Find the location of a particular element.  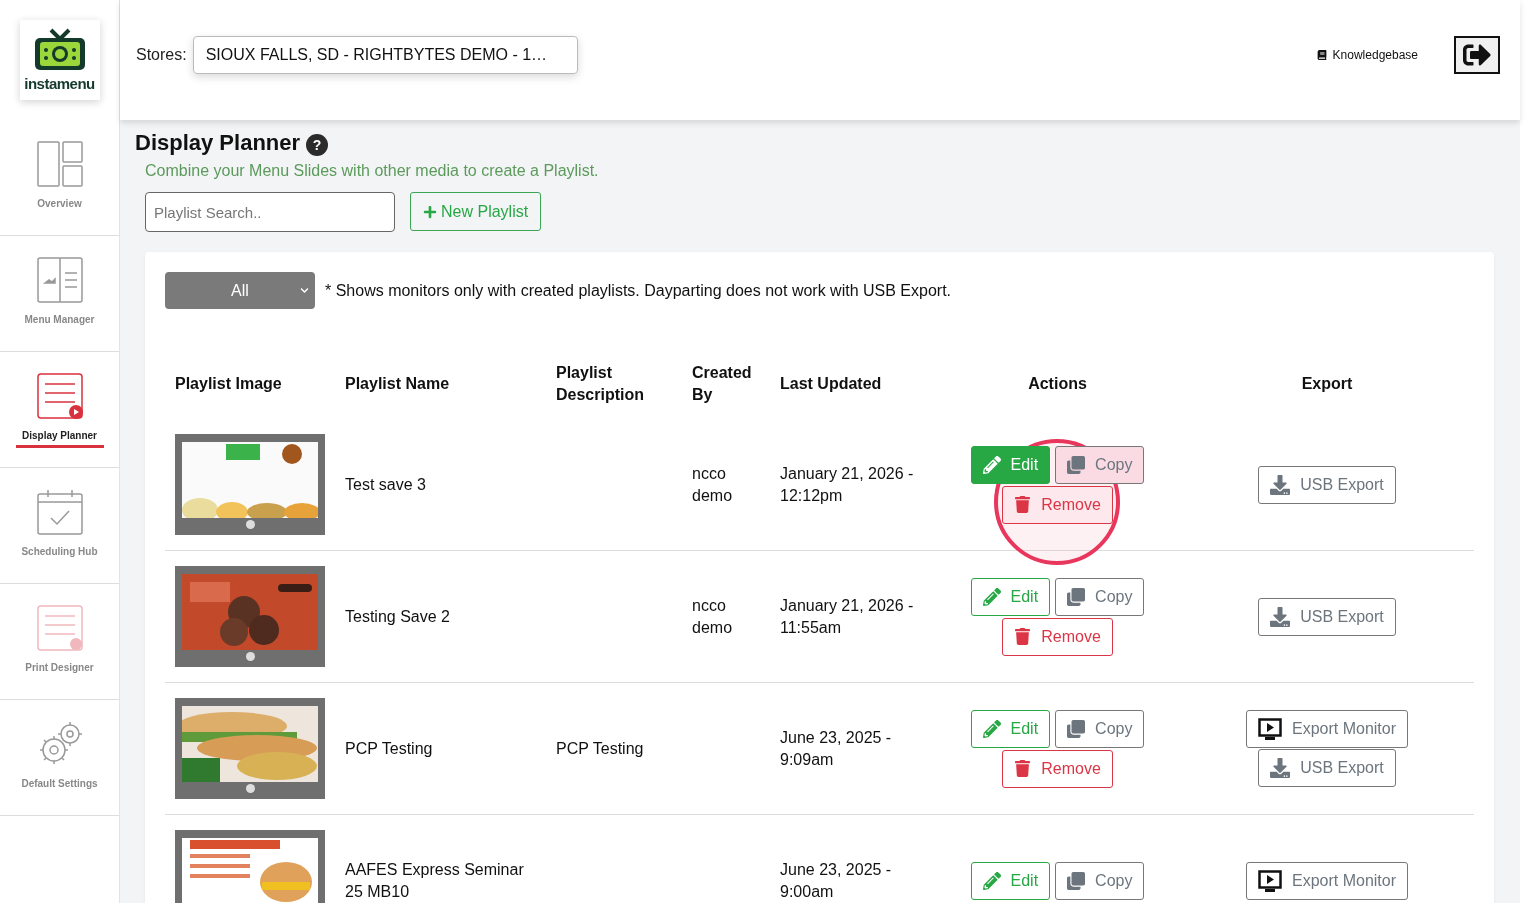

last-updated: June 23, 2025 - 9:00am is located at coordinates (836, 880).